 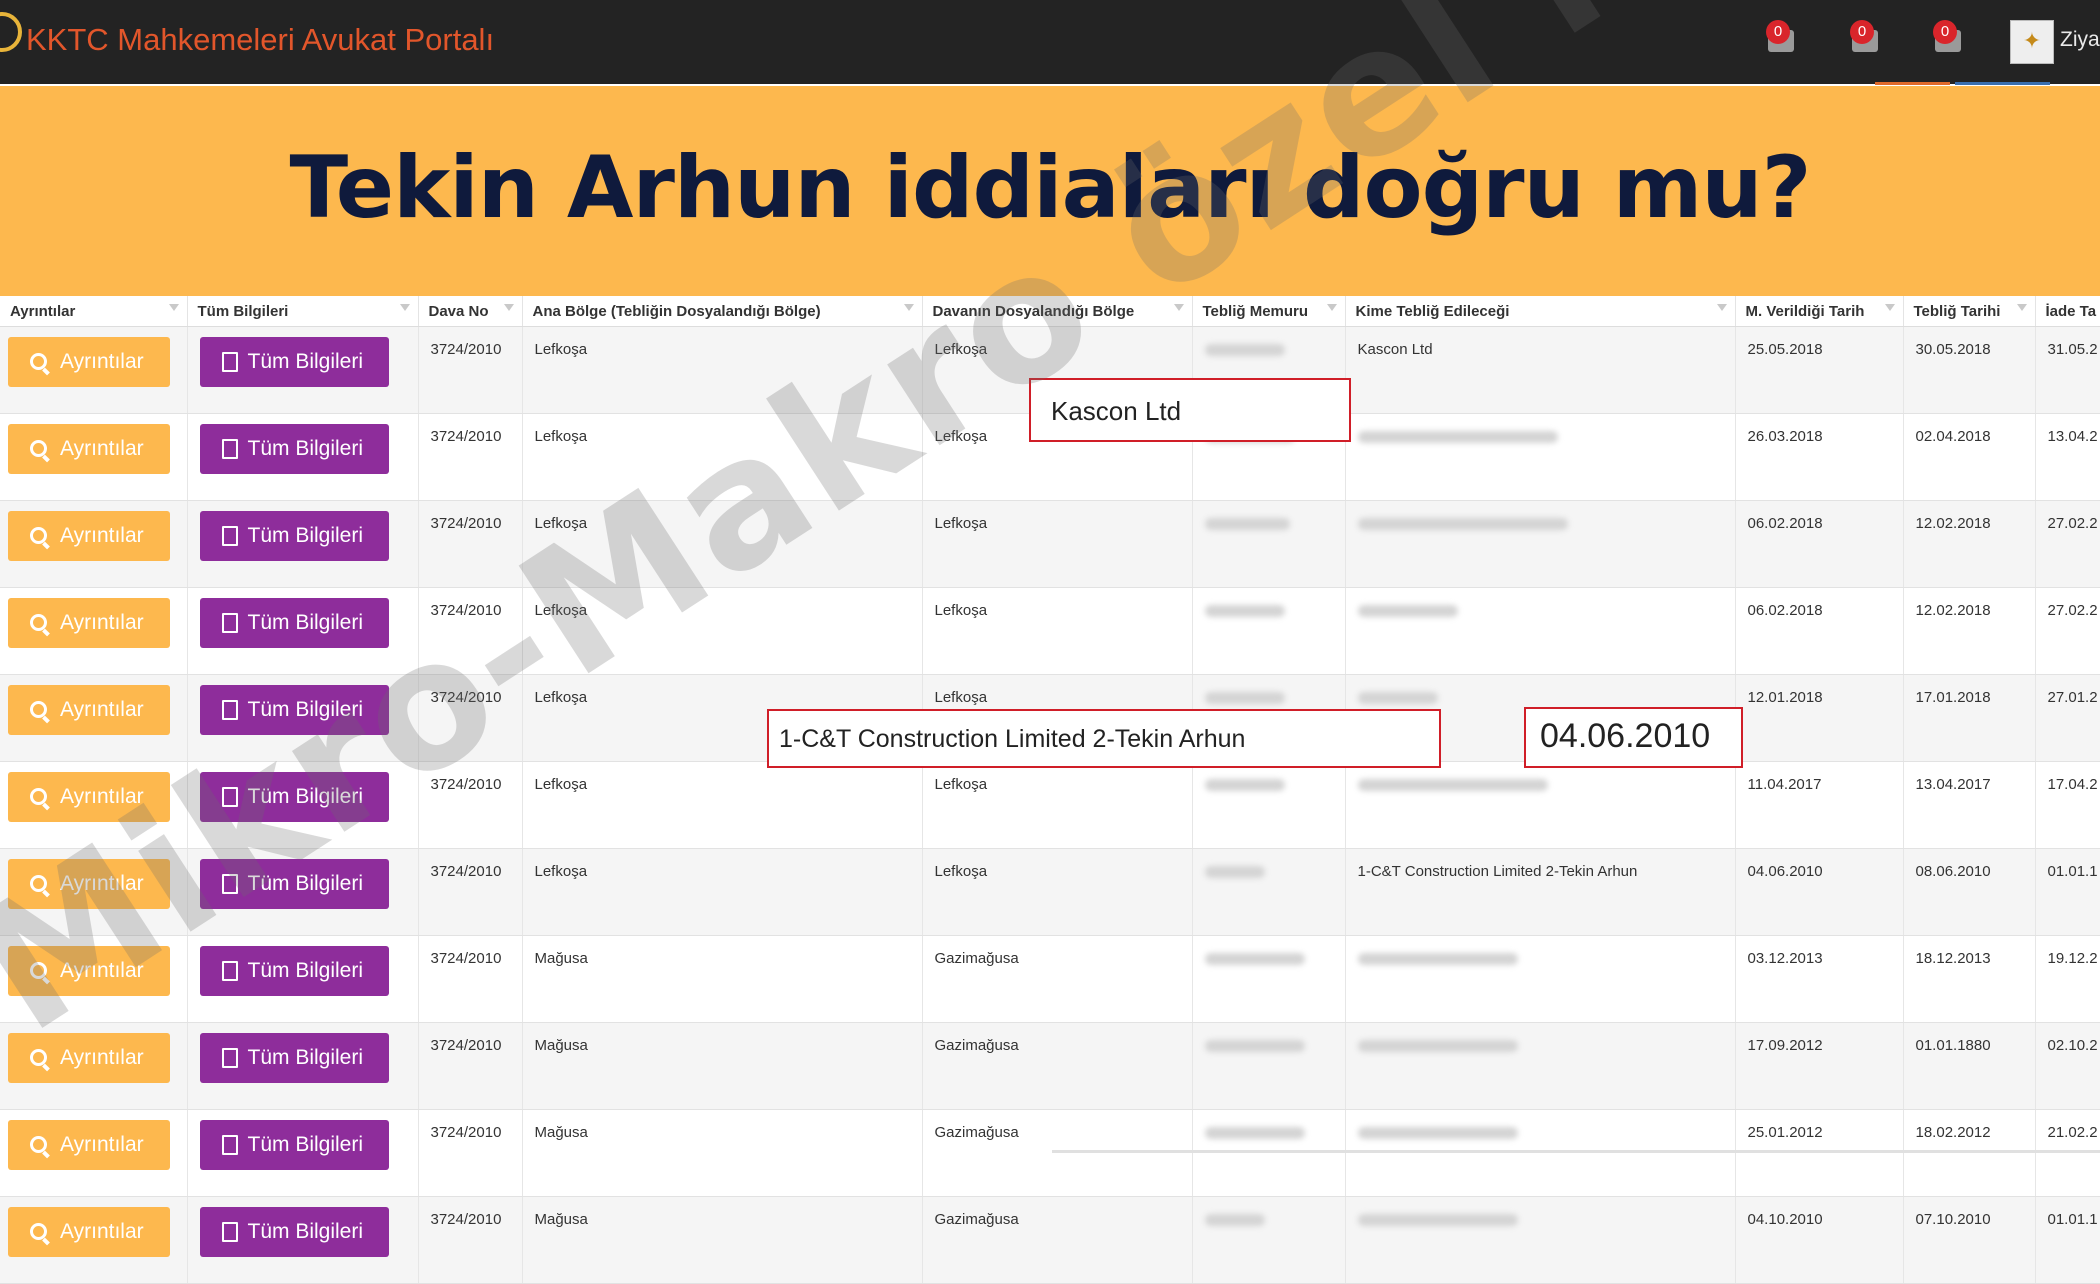 What do you see at coordinates (2067, 631) in the screenshot?
I see `return-date: 27.02.2` at bounding box center [2067, 631].